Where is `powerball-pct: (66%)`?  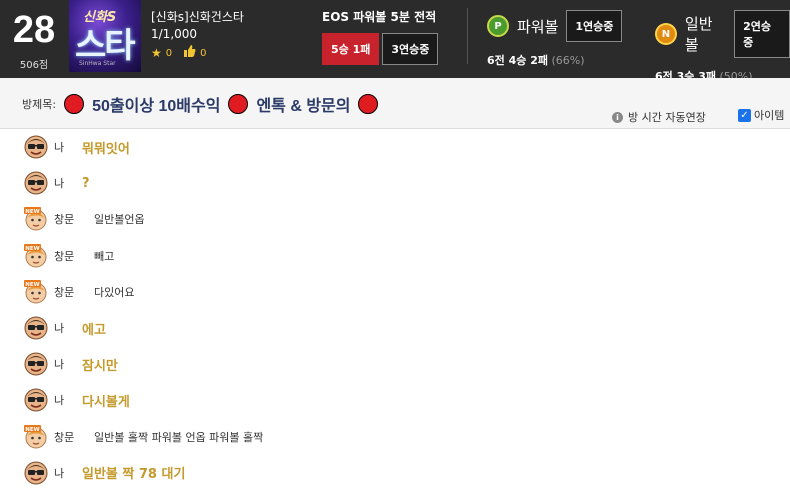 powerball-pct: (66%) is located at coordinates (568, 60).